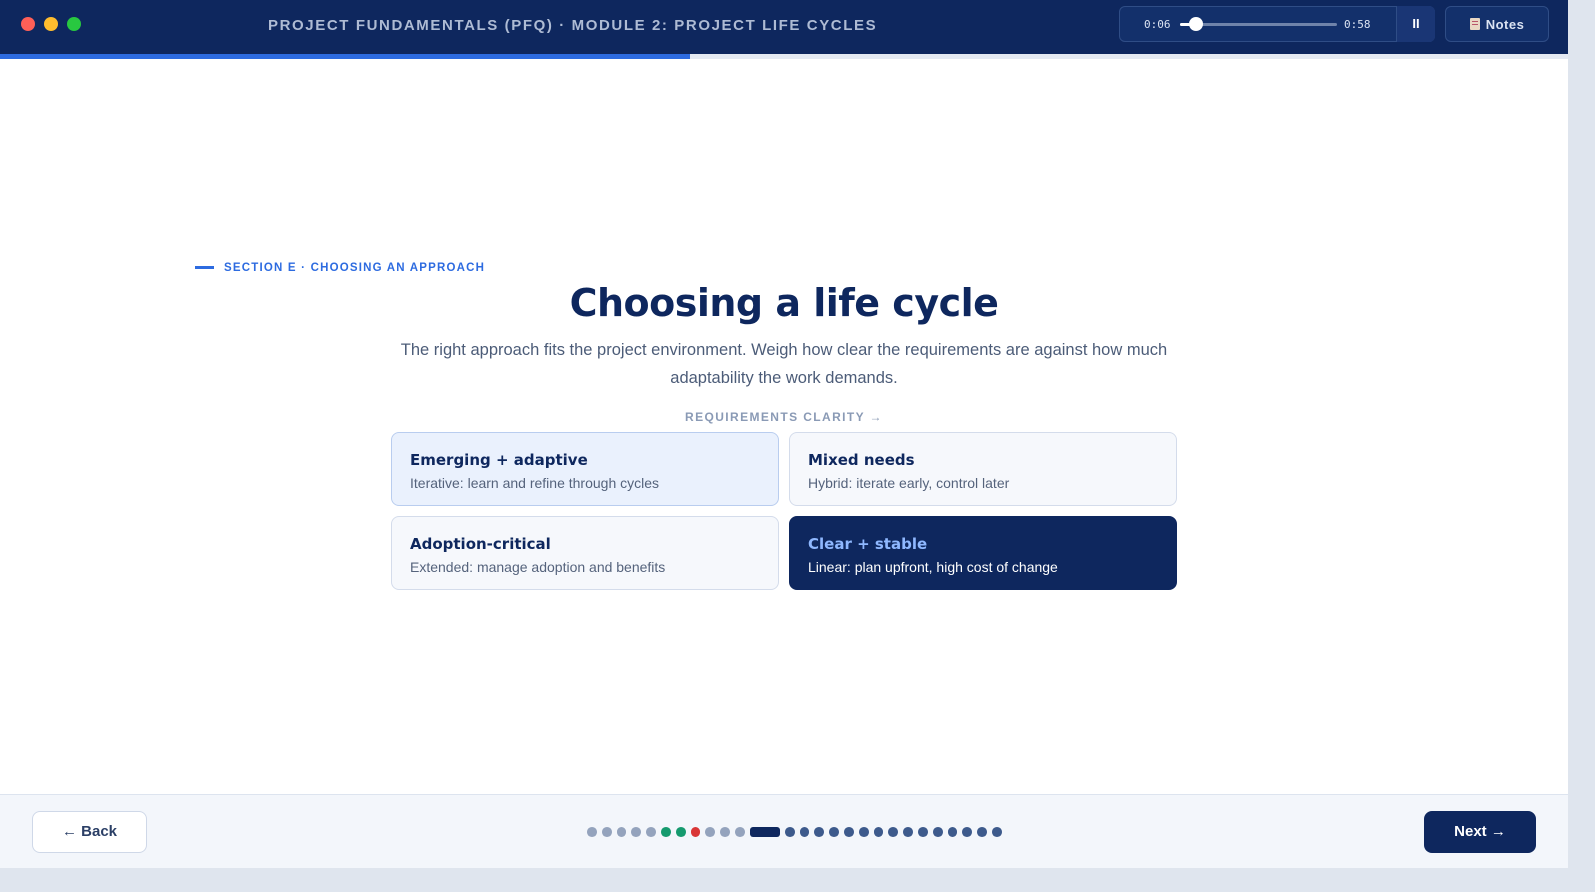  Describe the element at coordinates (1505, 24) in the screenshot. I see `notes-label: Notes` at that location.